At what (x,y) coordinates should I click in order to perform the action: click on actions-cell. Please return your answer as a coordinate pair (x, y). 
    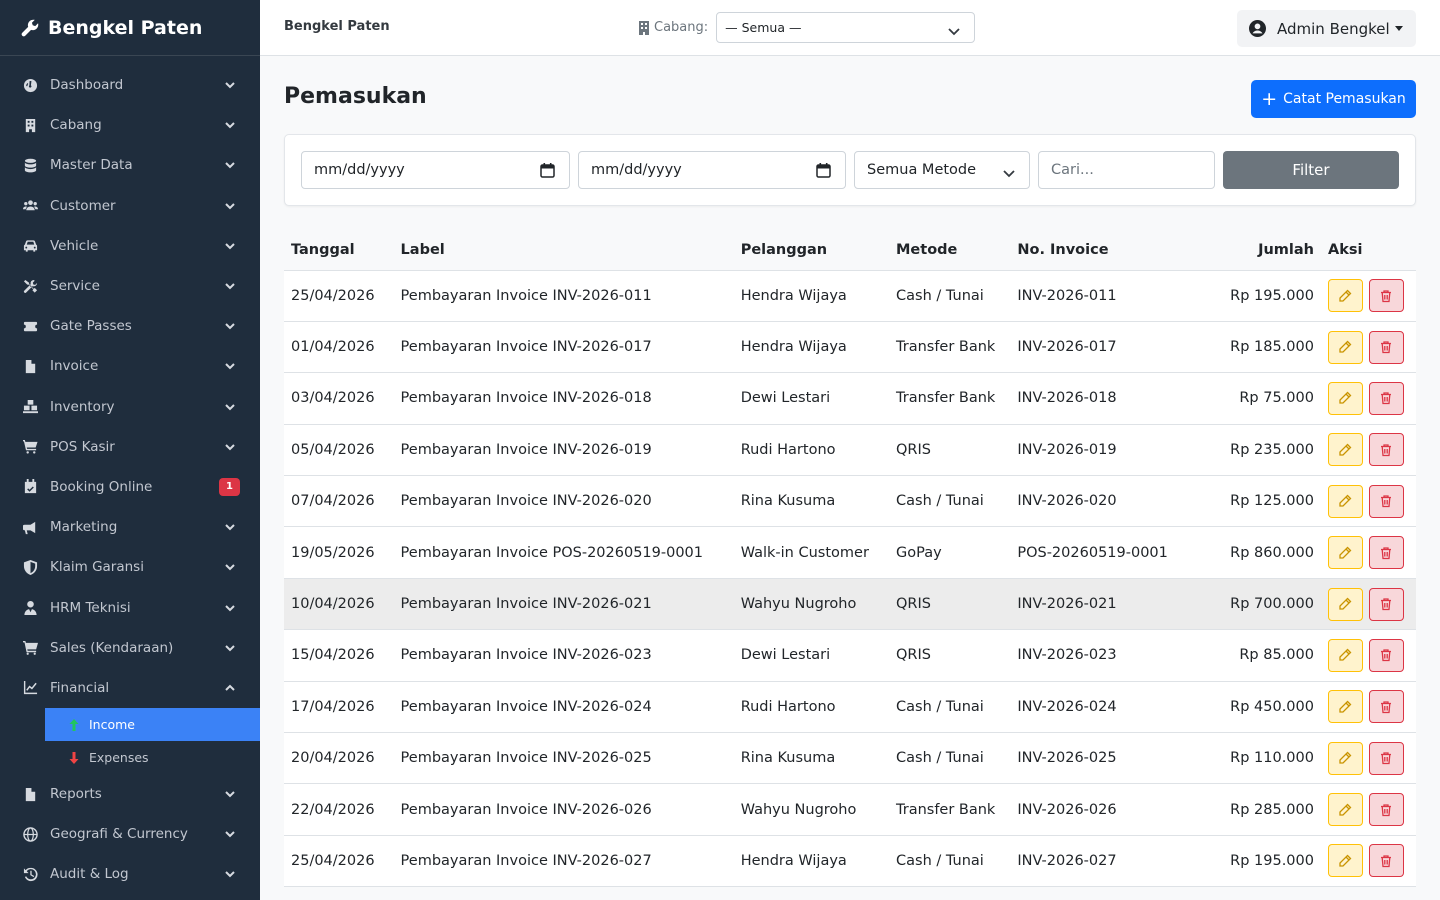
    Looking at the image, I should click on (1368, 604).